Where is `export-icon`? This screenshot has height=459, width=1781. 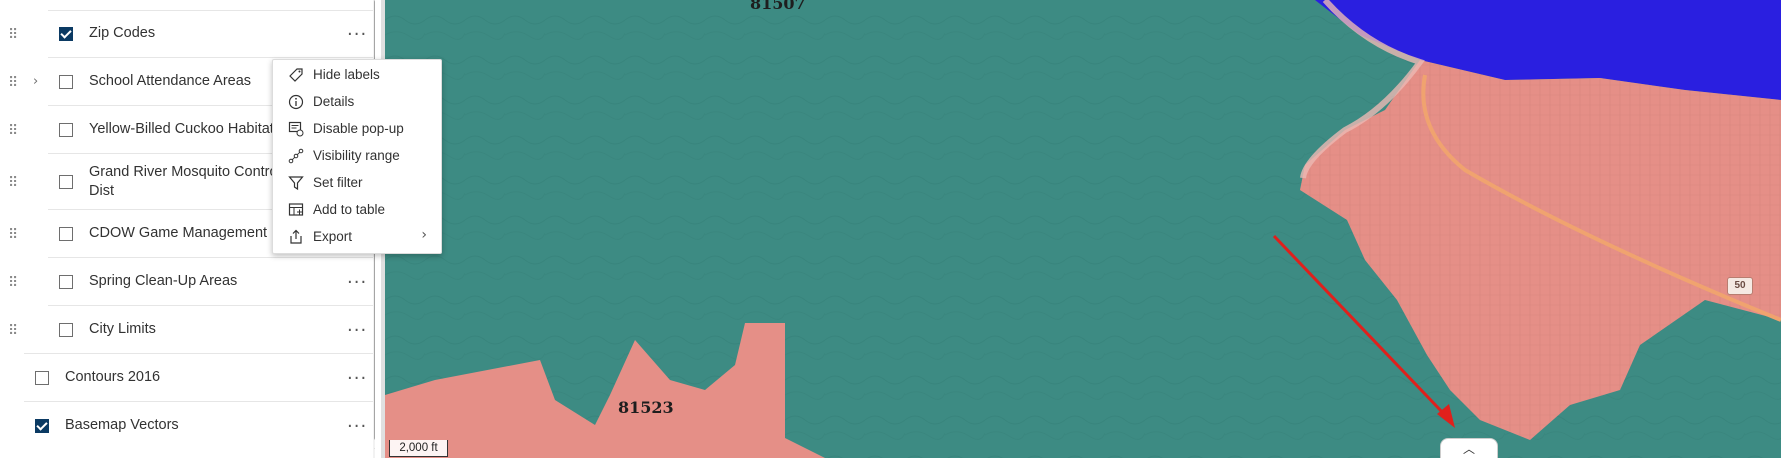 export-icon is located at coordinates (296, 236).